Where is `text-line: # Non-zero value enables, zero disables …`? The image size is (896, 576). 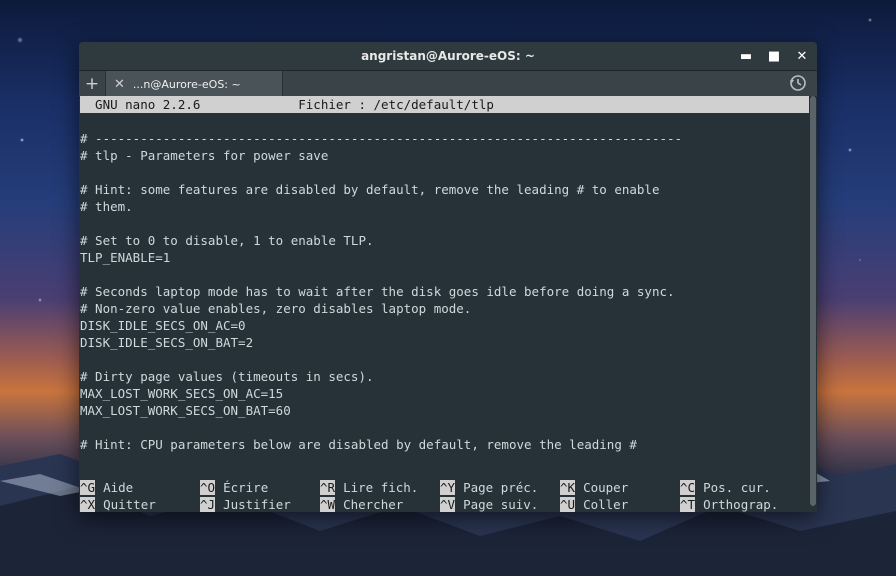
text-line: # Non-zero value enables, zero disables … is located at coordinates (276, 308).